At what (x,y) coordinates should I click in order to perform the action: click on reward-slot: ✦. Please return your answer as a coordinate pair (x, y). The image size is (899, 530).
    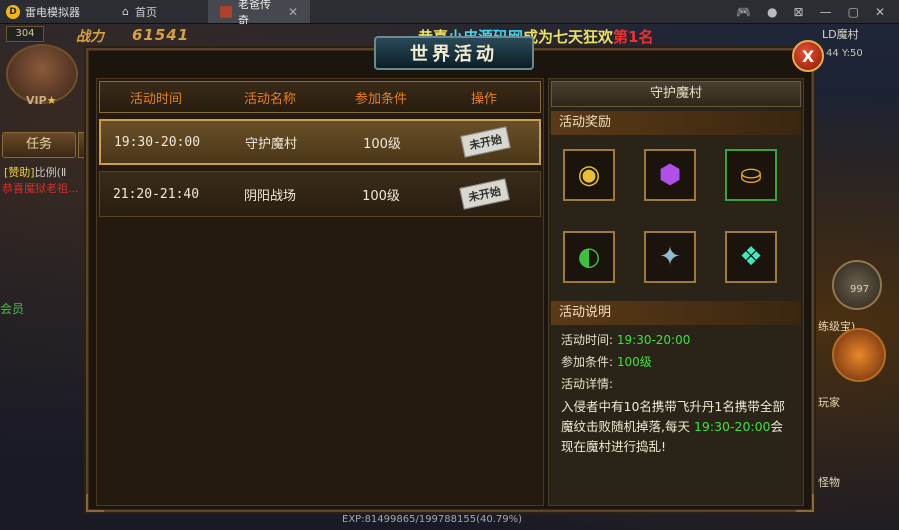
    Looking at the image, I should click on (670, 257).